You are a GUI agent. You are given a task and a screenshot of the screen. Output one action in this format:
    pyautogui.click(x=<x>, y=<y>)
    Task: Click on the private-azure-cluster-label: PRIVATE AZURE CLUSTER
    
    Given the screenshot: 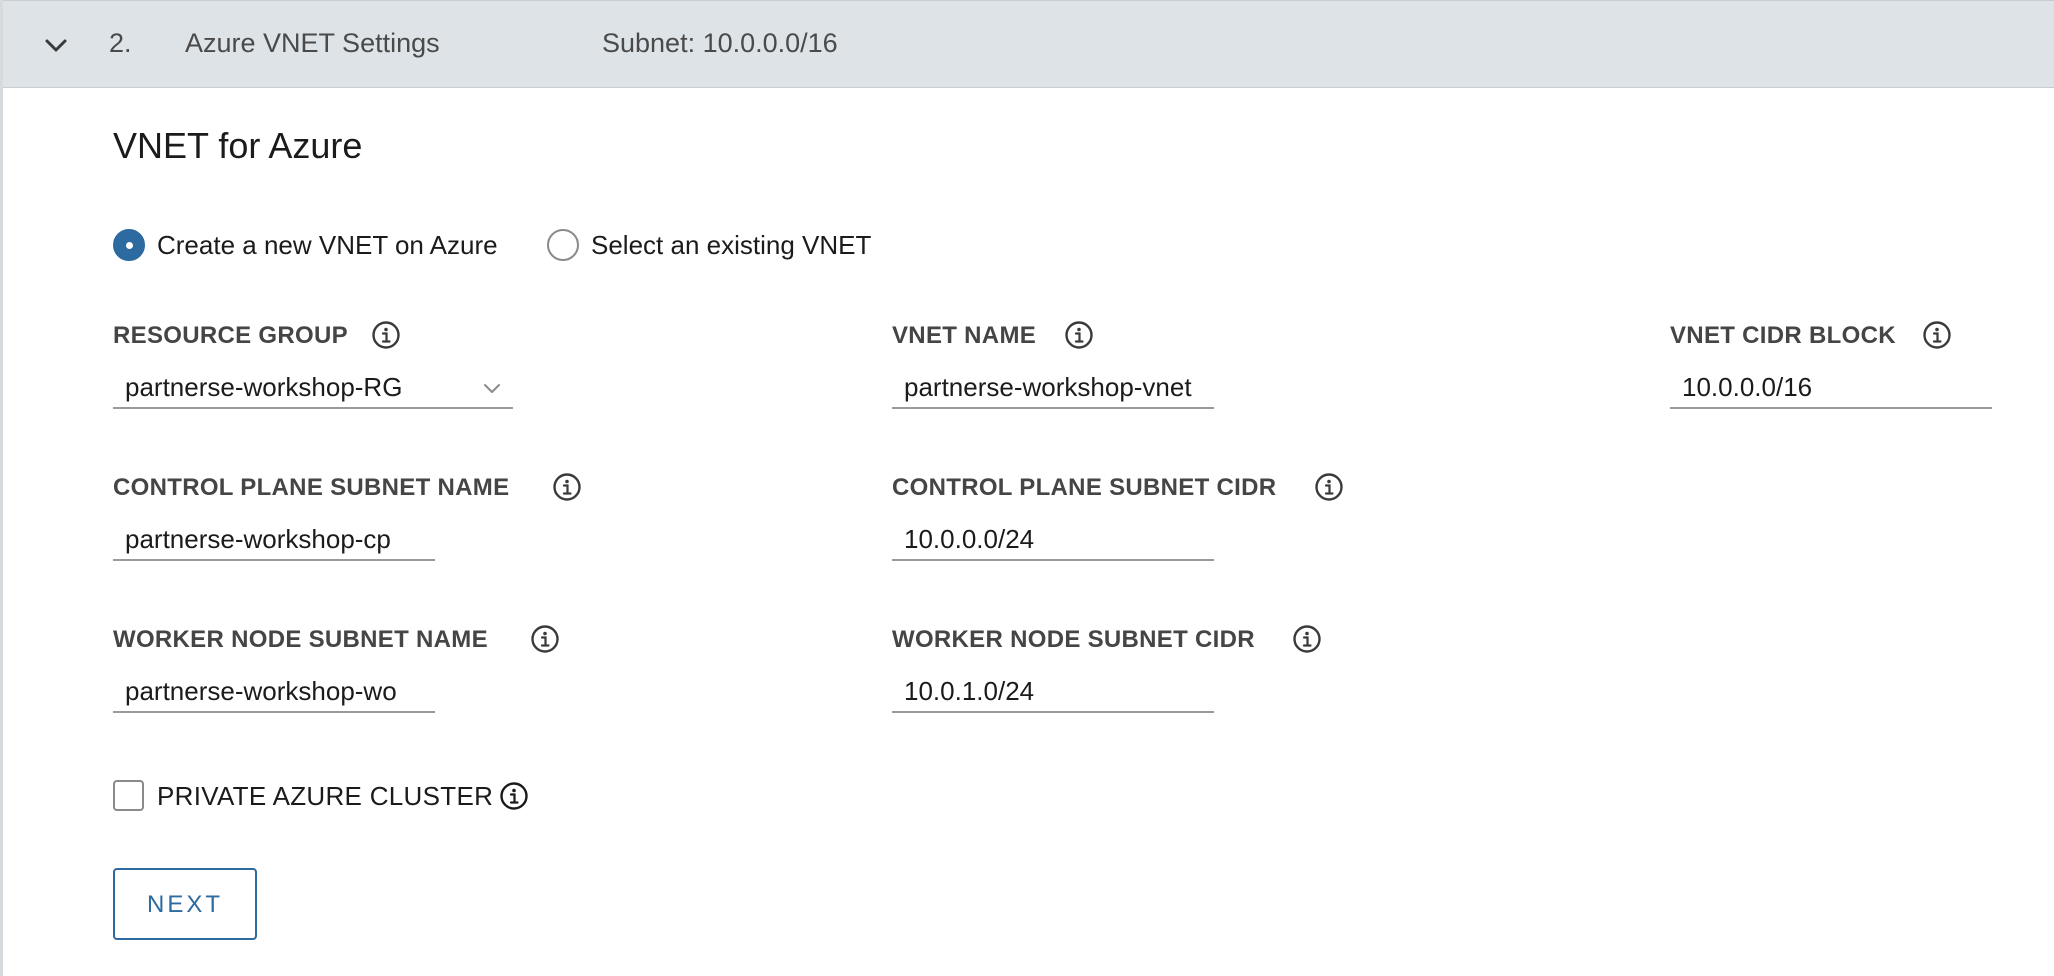 What is the action you would take?
    pyautogui.click(x=325, y=796)
    